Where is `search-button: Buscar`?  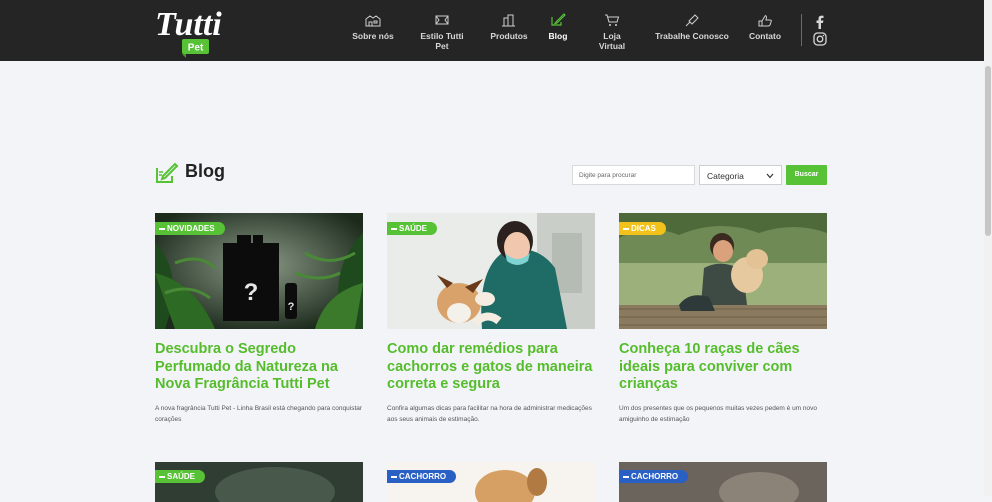
search-button: Buscar is located at coordinates (806, 175).